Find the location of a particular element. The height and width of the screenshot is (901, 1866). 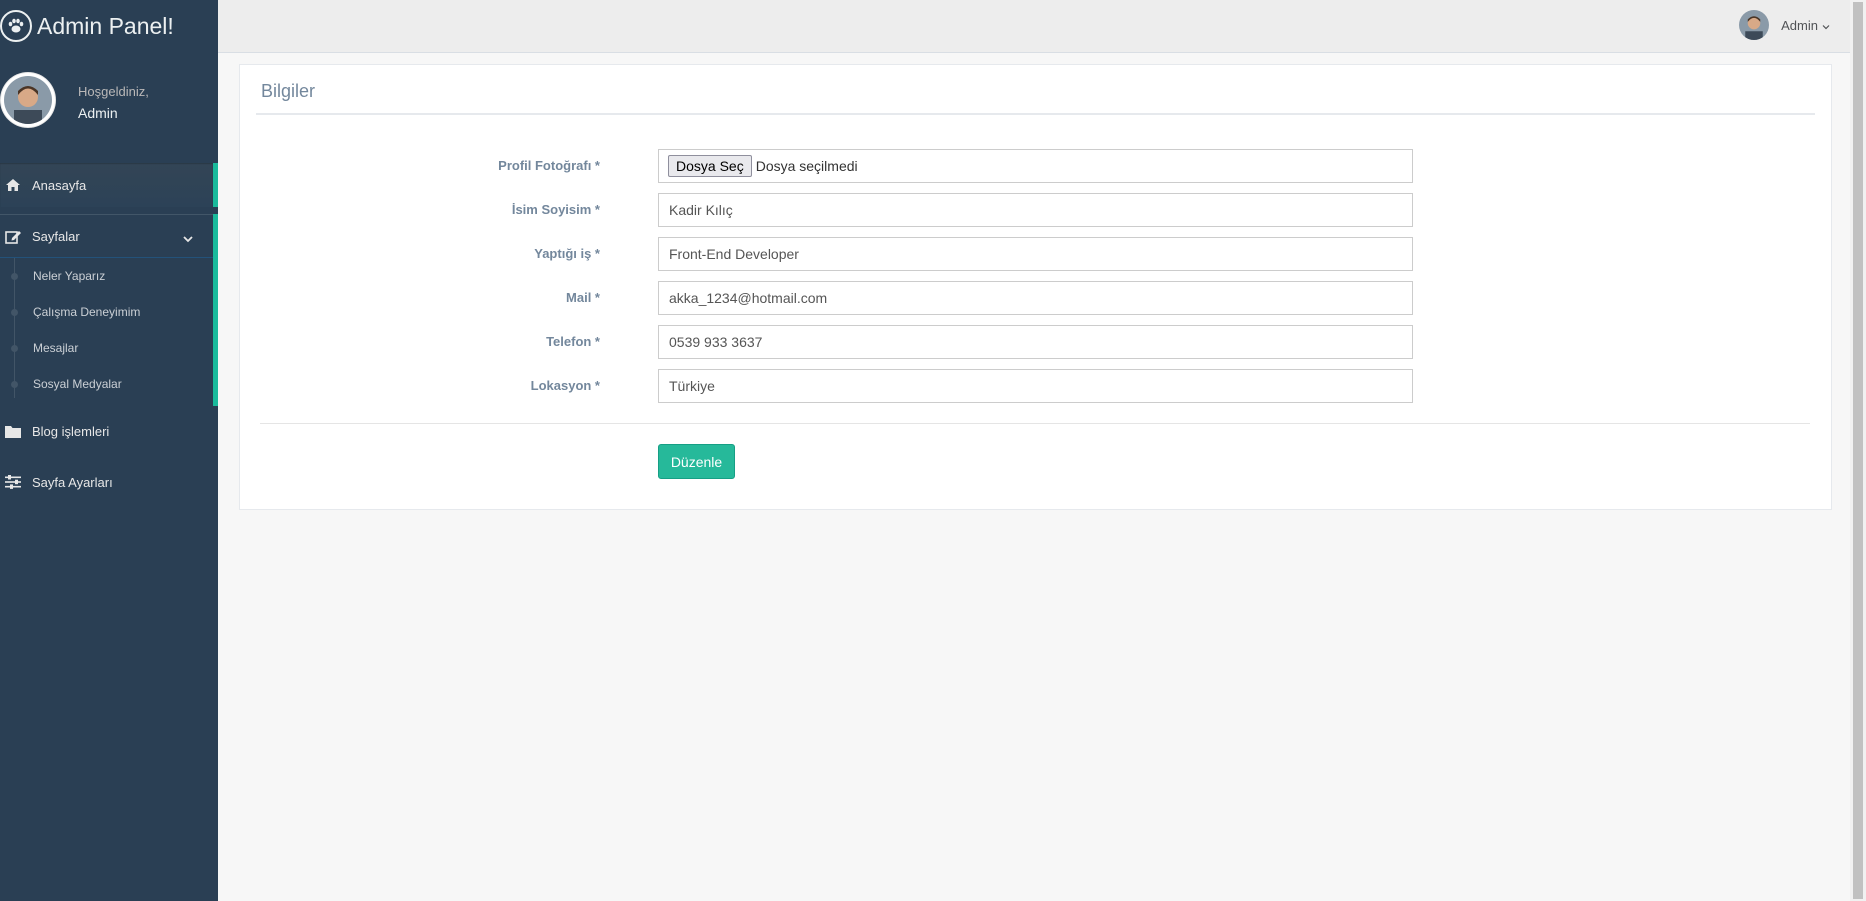

job-field: Front-End Developer is located at coordinates (1035, 254).